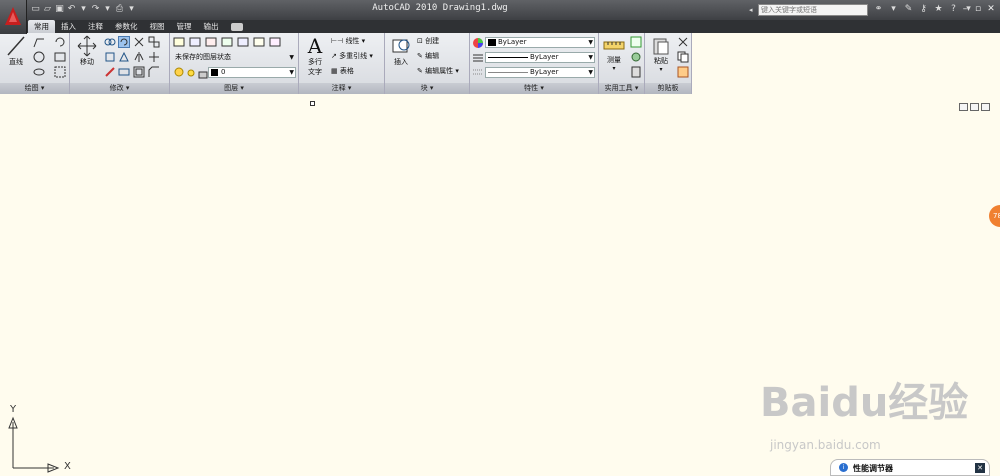 Image resolution: width=1000 pixels, height=476 pixels. I want to click on circle-icon, so click(39, 57).